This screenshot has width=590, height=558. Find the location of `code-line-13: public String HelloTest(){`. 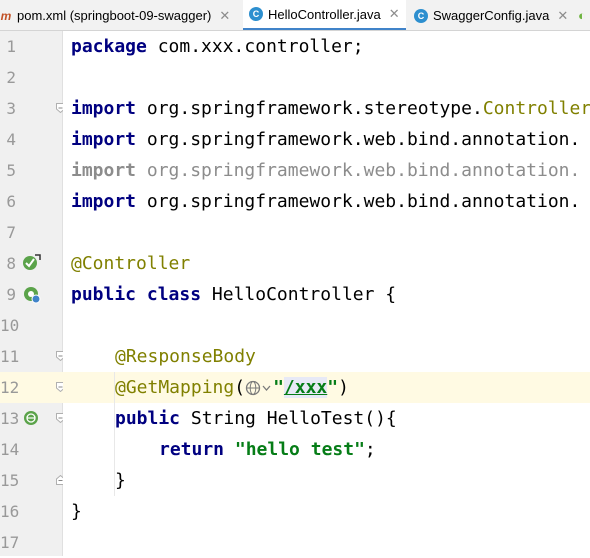

code-line-13: public String HelloTest(){ is located at coordinates (256, 418).